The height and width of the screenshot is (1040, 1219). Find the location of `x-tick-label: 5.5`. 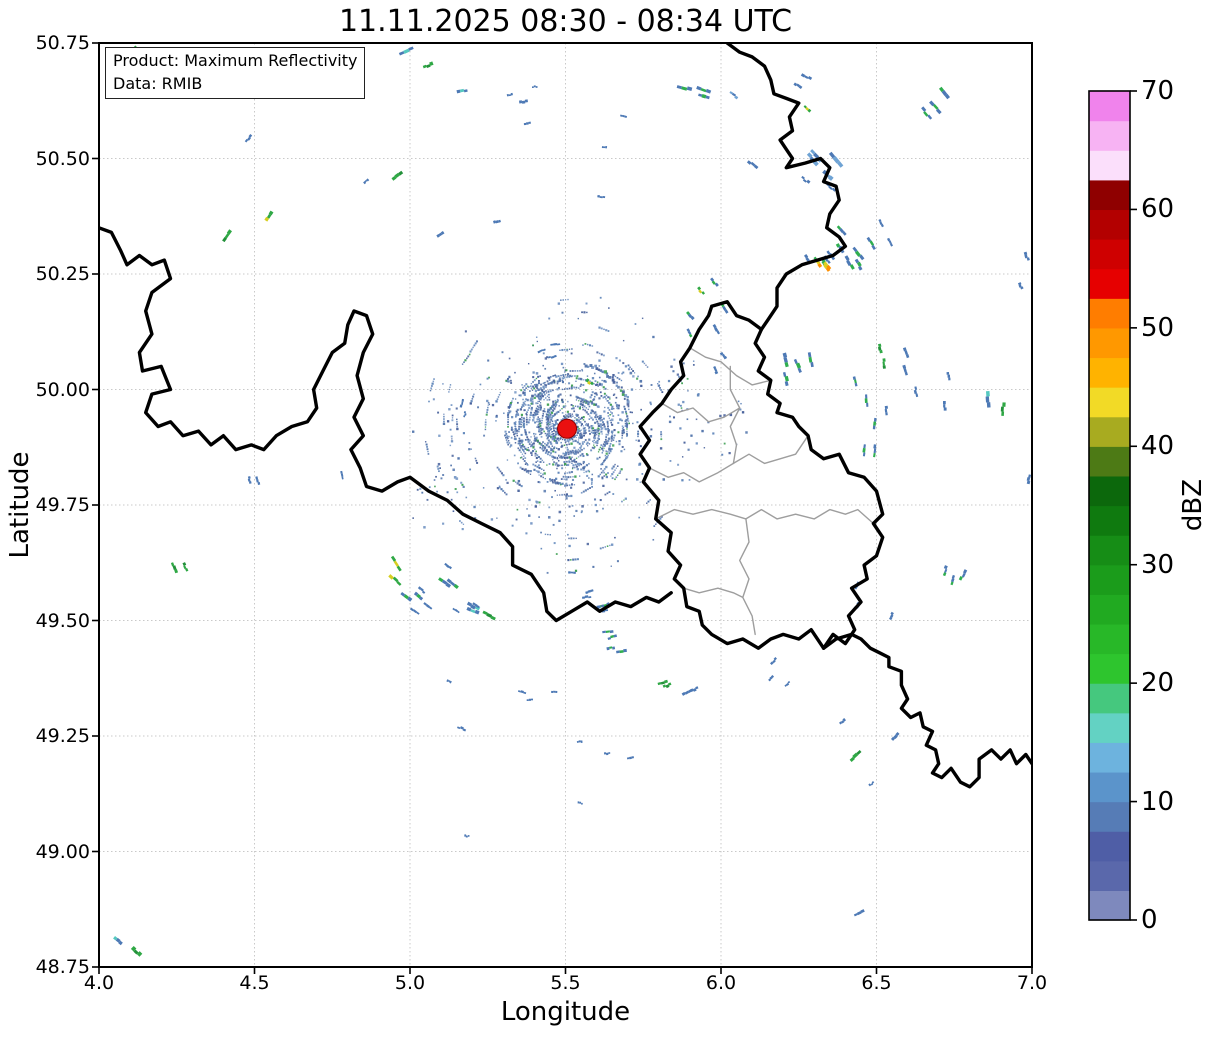

x-tick-label: 5.5 is located at coordinates (565, 983).